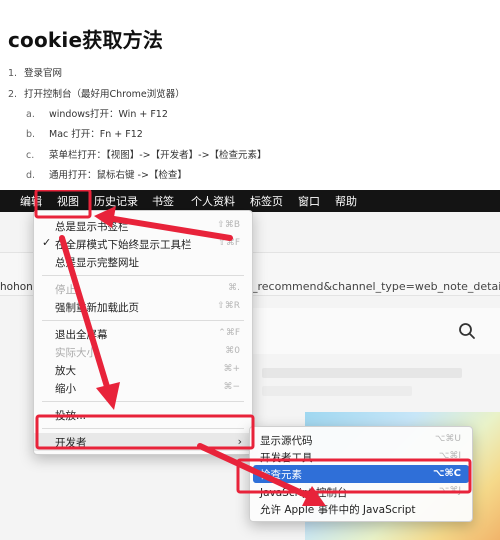  I want to click on search-icon, so click(467, 331).